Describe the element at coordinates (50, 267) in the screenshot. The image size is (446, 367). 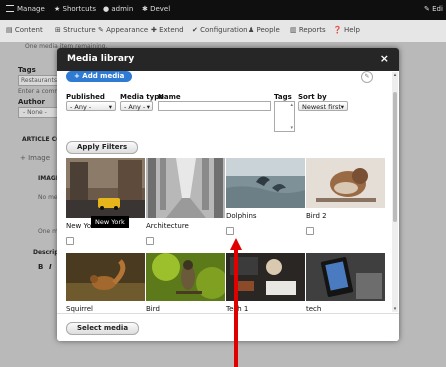
I see `italic-button: I` at that location.